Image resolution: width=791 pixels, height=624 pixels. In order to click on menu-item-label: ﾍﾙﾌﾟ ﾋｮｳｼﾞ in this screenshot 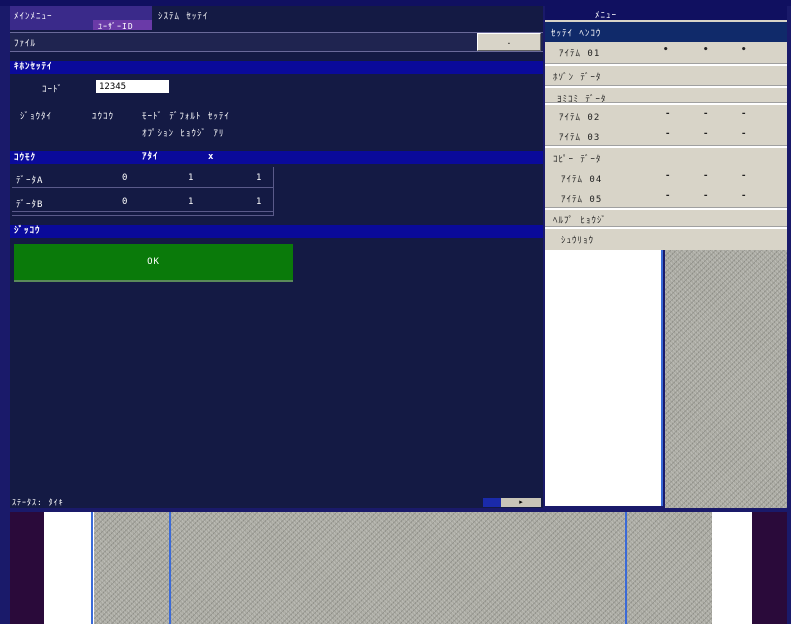, I will do `click(580, 221)`.